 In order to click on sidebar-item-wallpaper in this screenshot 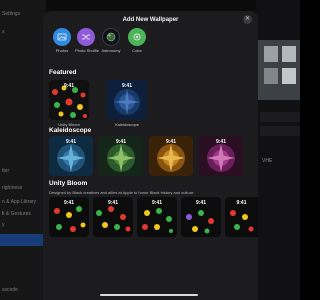, I will do `click(23, 240)`.